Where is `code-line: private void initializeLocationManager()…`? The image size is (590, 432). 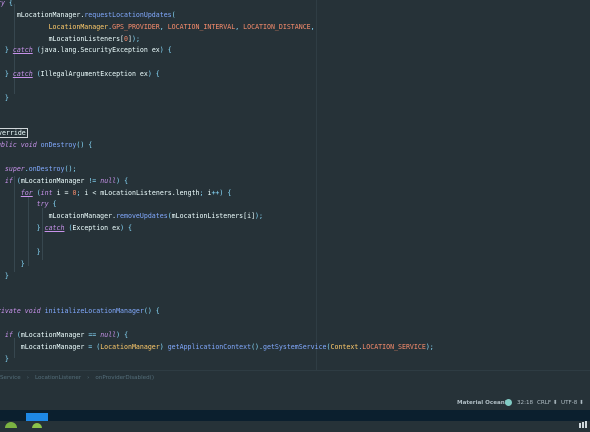
code-line: private void initializeLocationManager()… is located at coordinates (80, 311).